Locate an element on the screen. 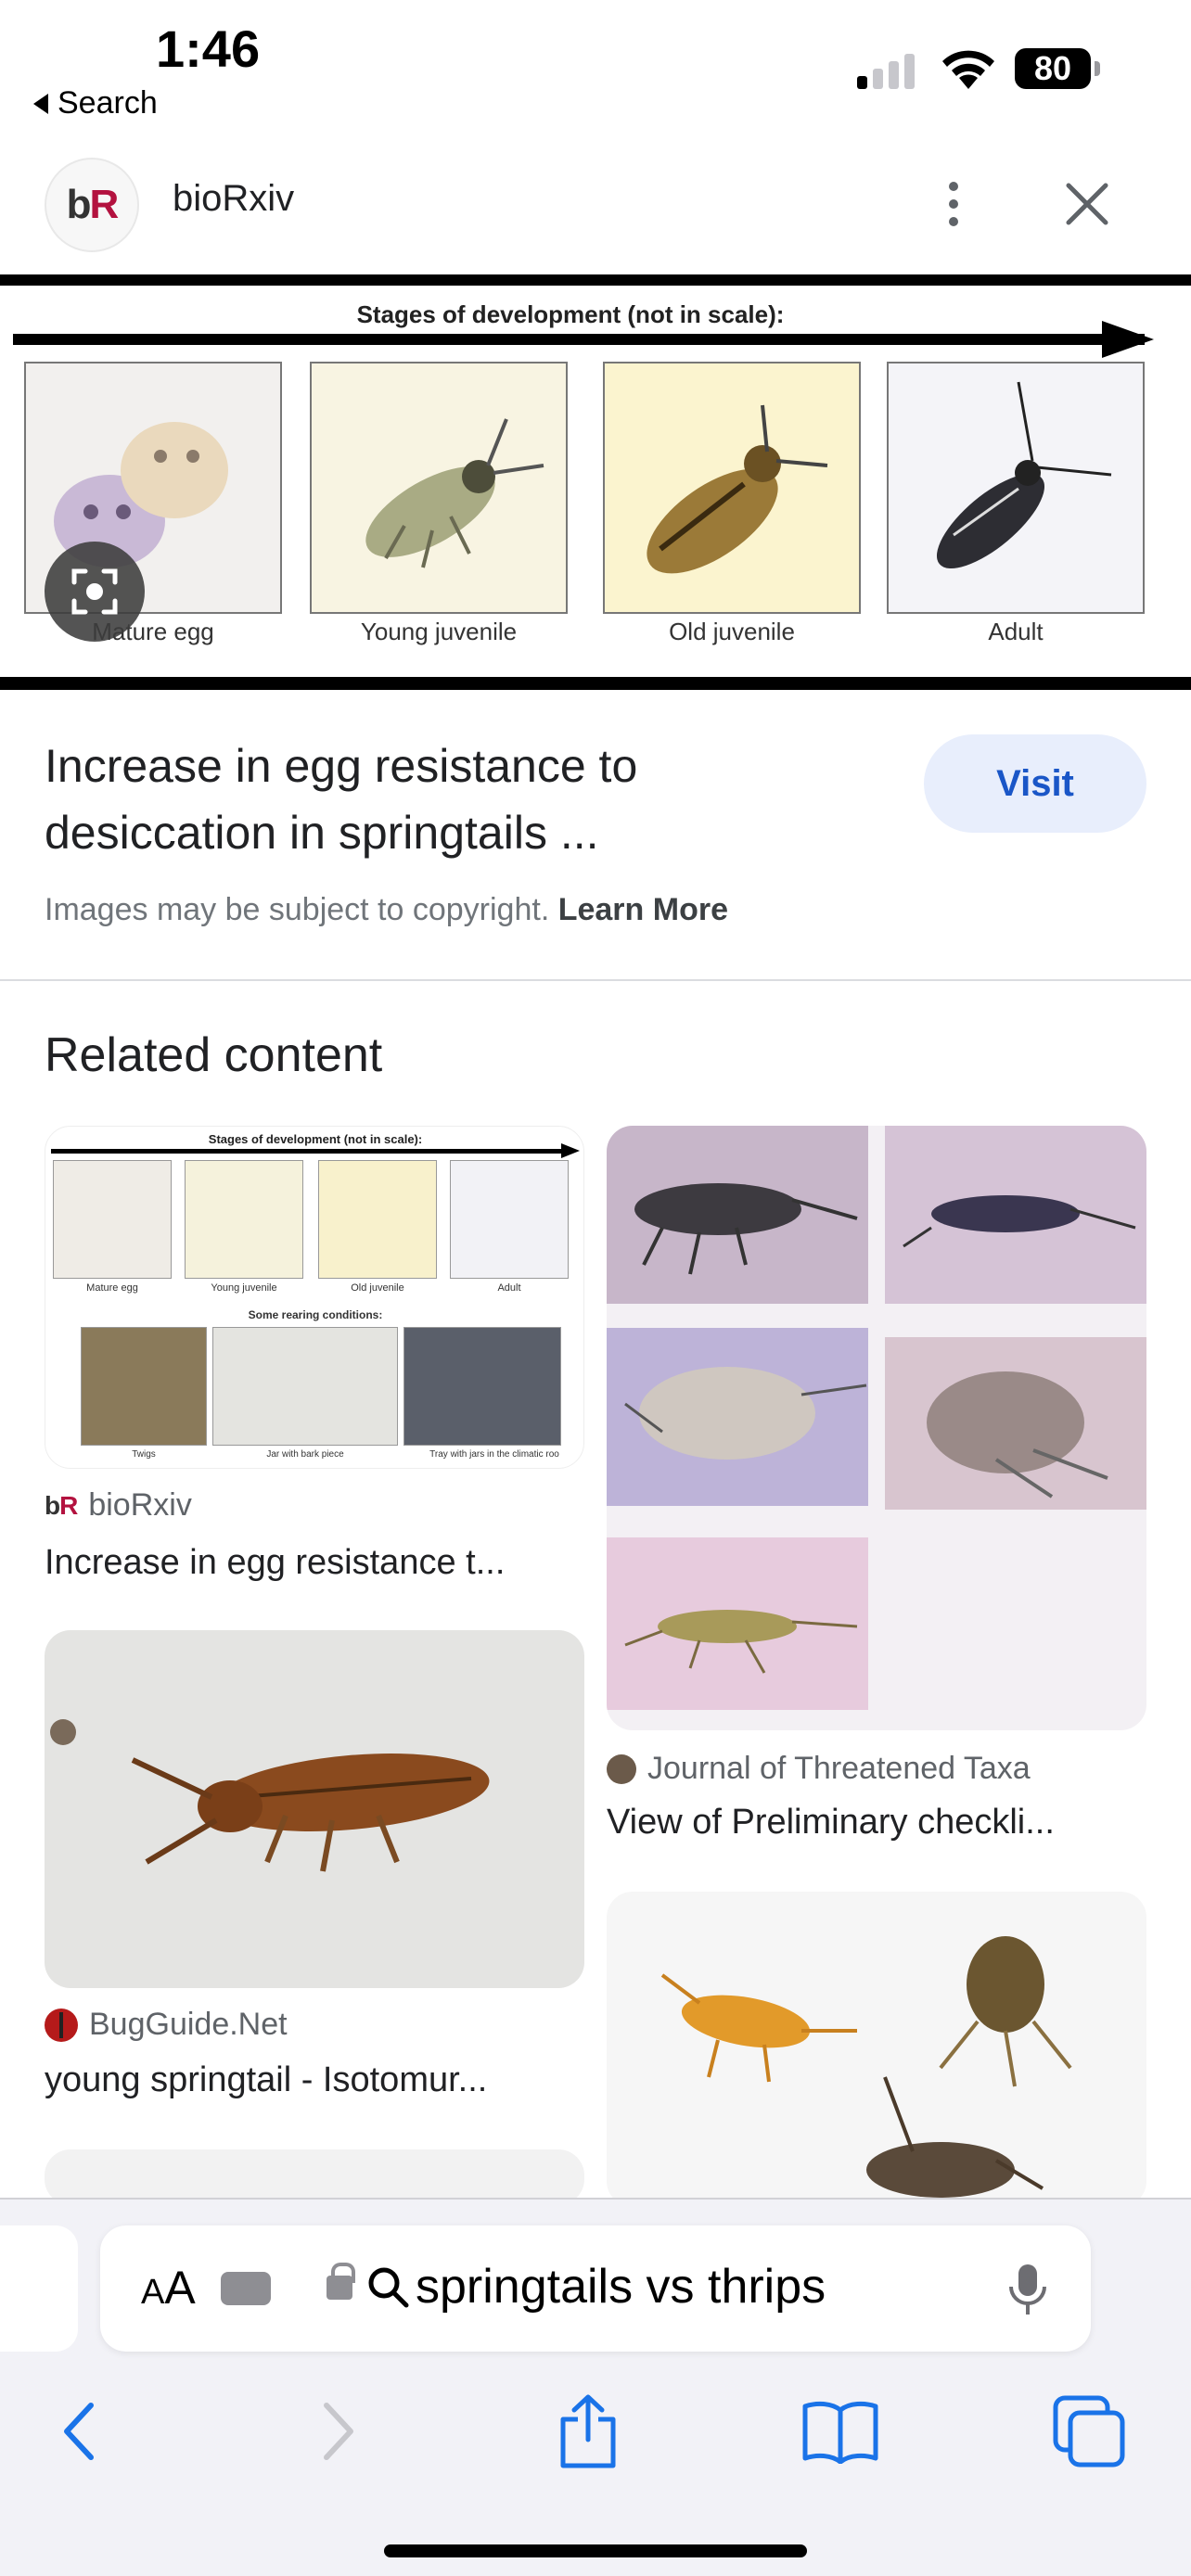 This screenshot has height=2576, width=1191. close-icon is located at coordinates (1087, 204).